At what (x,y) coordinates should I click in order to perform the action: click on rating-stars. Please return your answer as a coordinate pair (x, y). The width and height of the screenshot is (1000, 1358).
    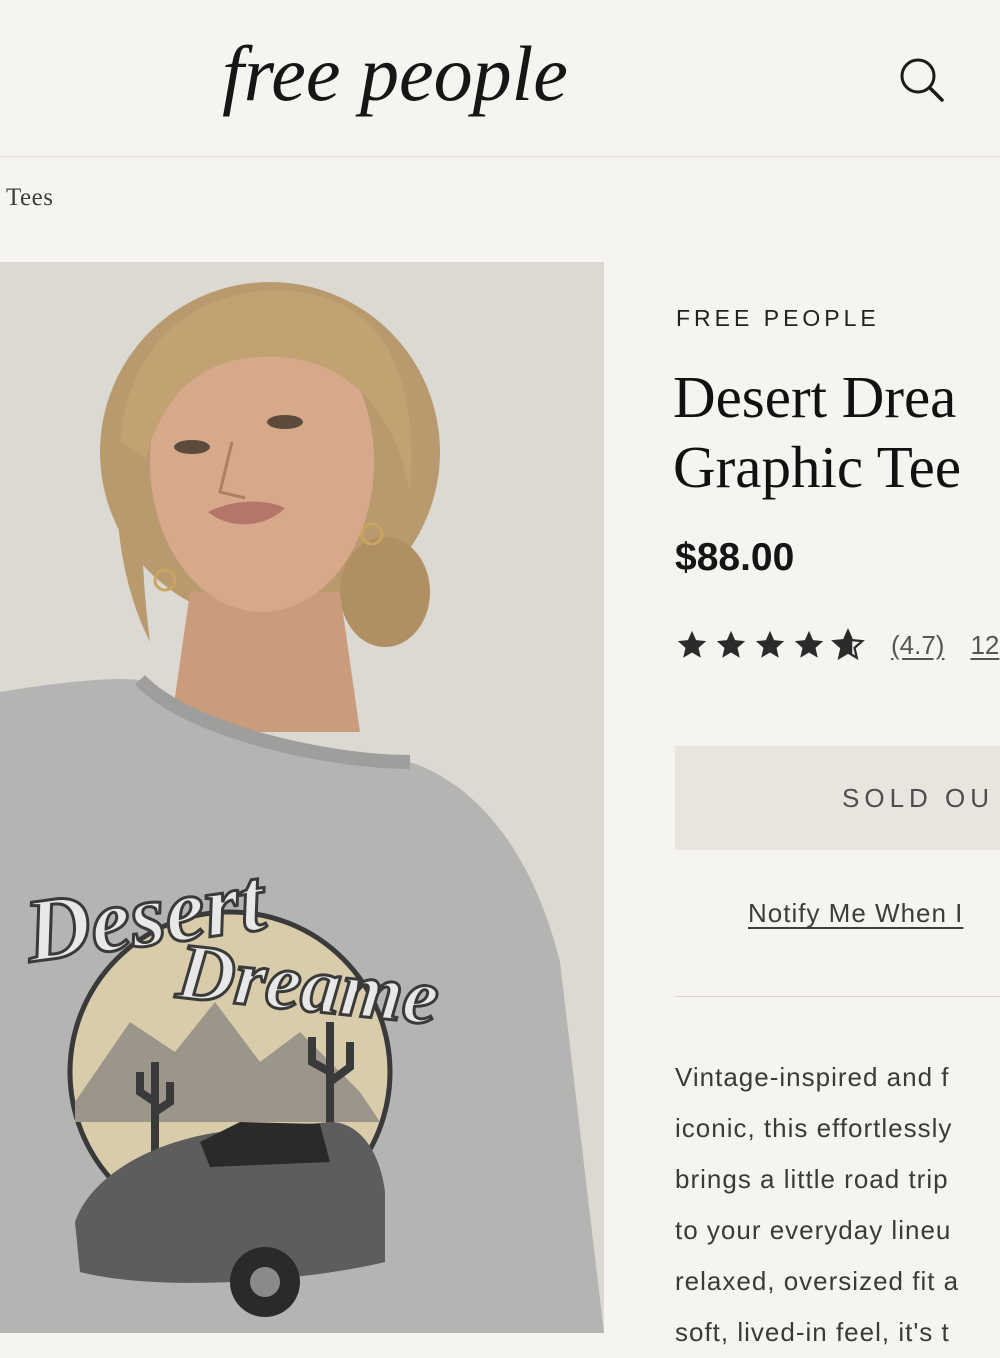
    Looking at the image, I should click on (770, 645).